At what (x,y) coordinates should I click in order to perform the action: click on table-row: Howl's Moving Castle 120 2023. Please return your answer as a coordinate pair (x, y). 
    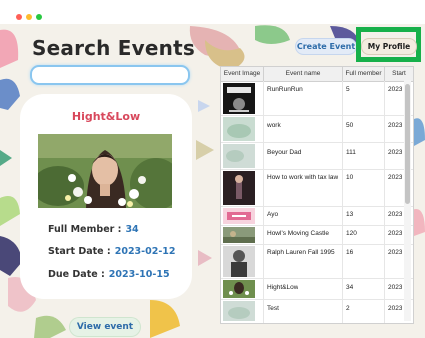
    Looking at the image, I should click on (317, 235).